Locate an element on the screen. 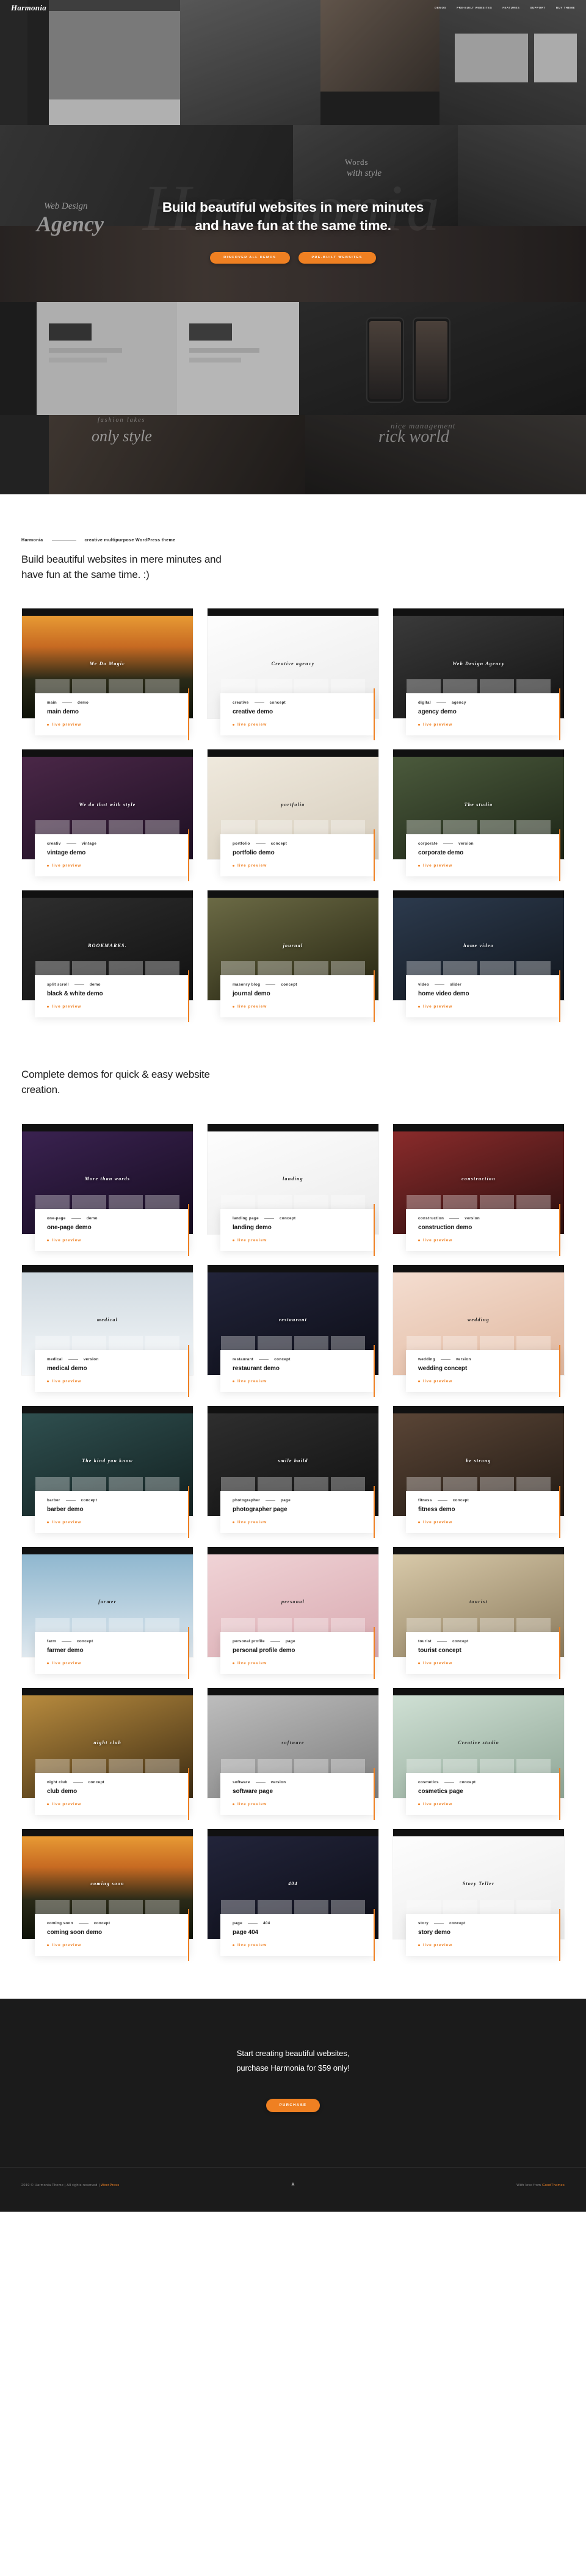 The width and height of the screenshot is (586, 2576). purchase-button: PURCHASE is located at coordinates (293, 2105).